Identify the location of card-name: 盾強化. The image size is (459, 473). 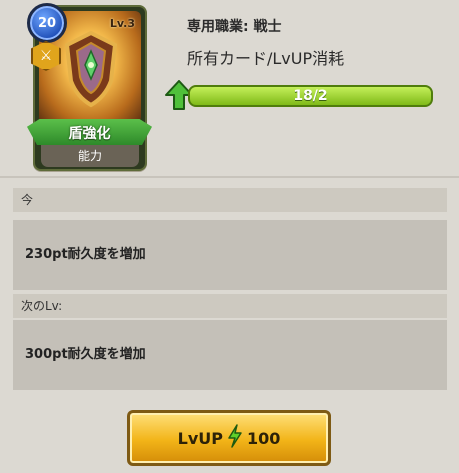
(89, 134).